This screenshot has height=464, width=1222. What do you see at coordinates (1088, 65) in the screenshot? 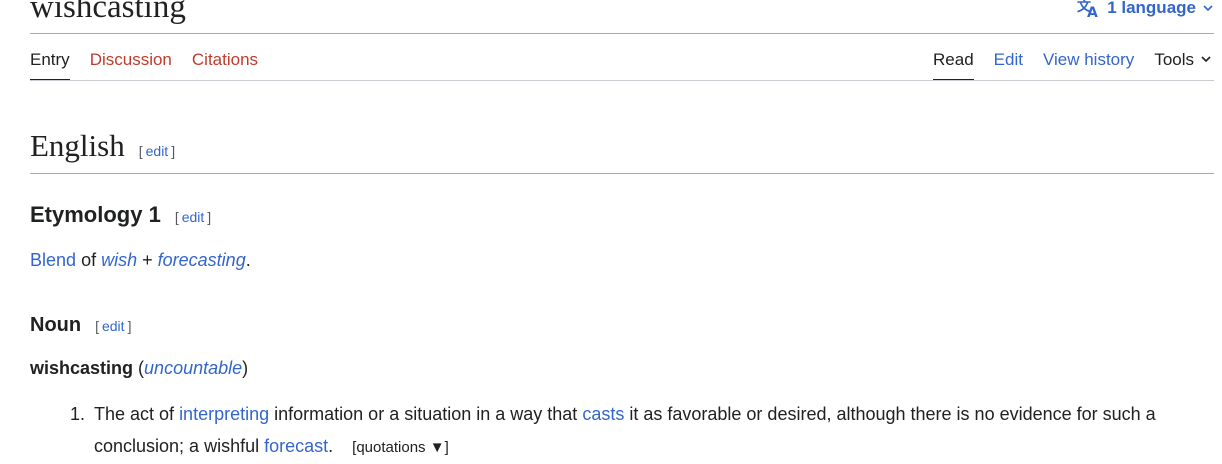
I see `tab-view-history: View history` at bounding box center [1088, 65].